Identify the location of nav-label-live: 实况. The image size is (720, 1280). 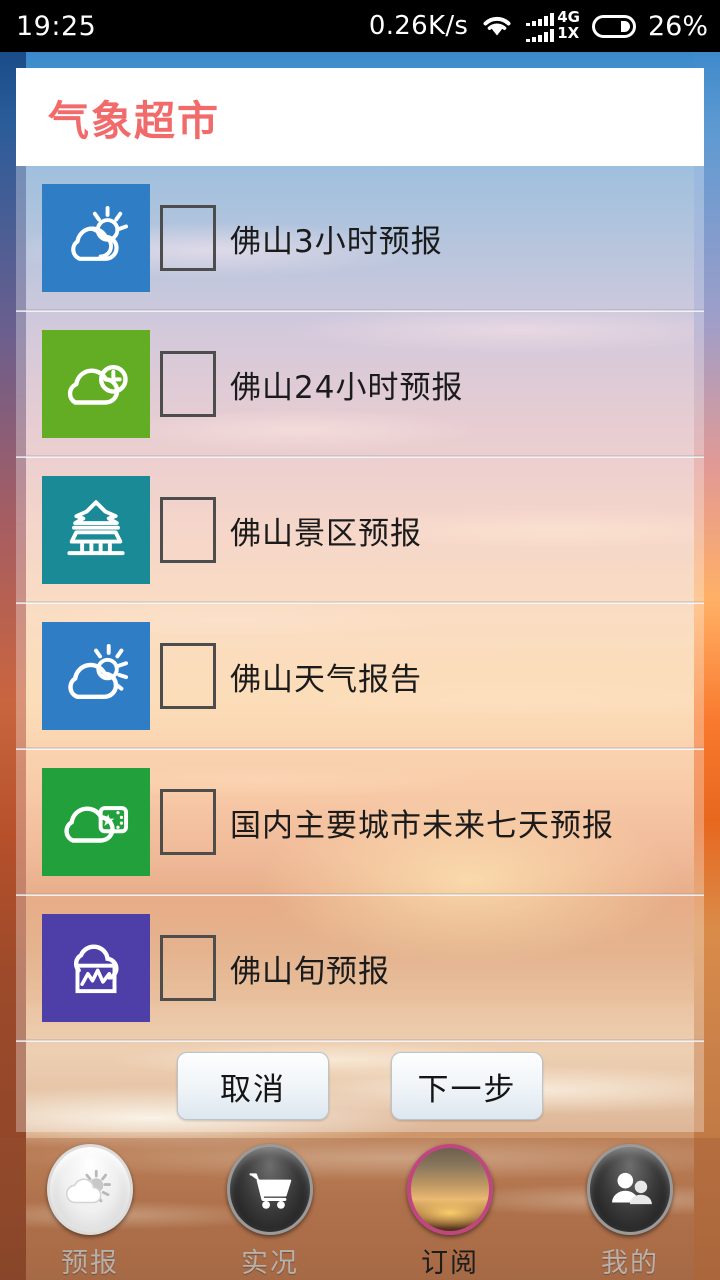
(270, 1263).